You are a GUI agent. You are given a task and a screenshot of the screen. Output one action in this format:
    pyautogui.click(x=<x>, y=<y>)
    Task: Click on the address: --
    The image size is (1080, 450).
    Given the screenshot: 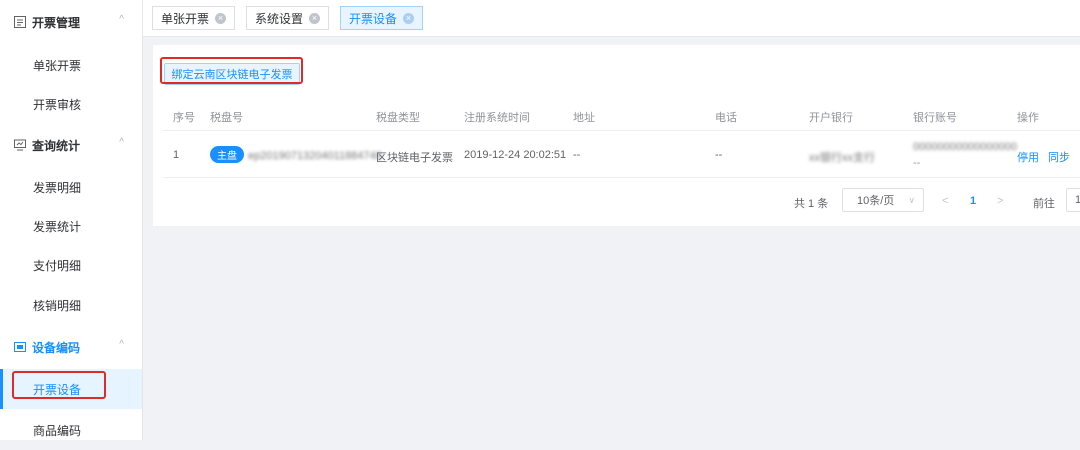 What is the action you would take?
    pyautogui.click(x=577, y=155)
    